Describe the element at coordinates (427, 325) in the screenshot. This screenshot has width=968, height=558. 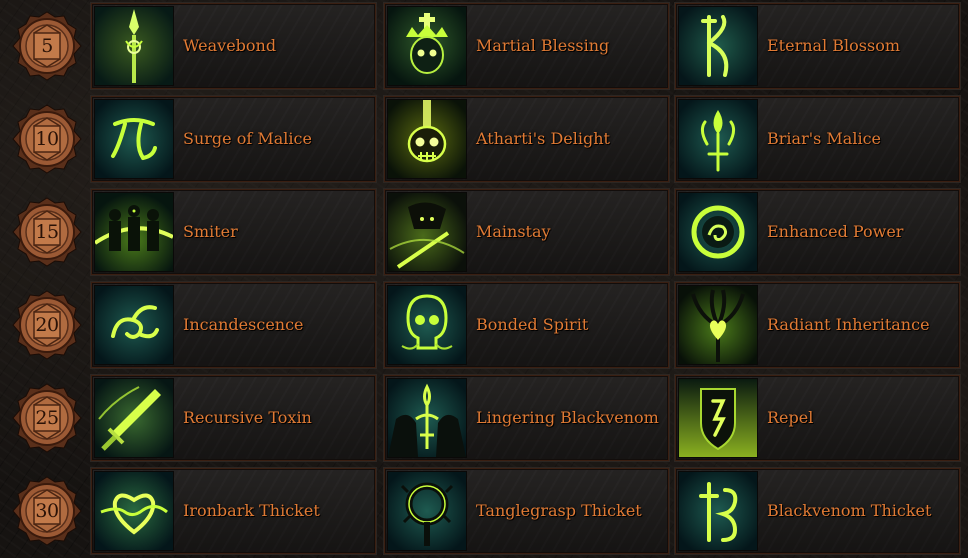
I see `spirit-skull-icon` at that location.